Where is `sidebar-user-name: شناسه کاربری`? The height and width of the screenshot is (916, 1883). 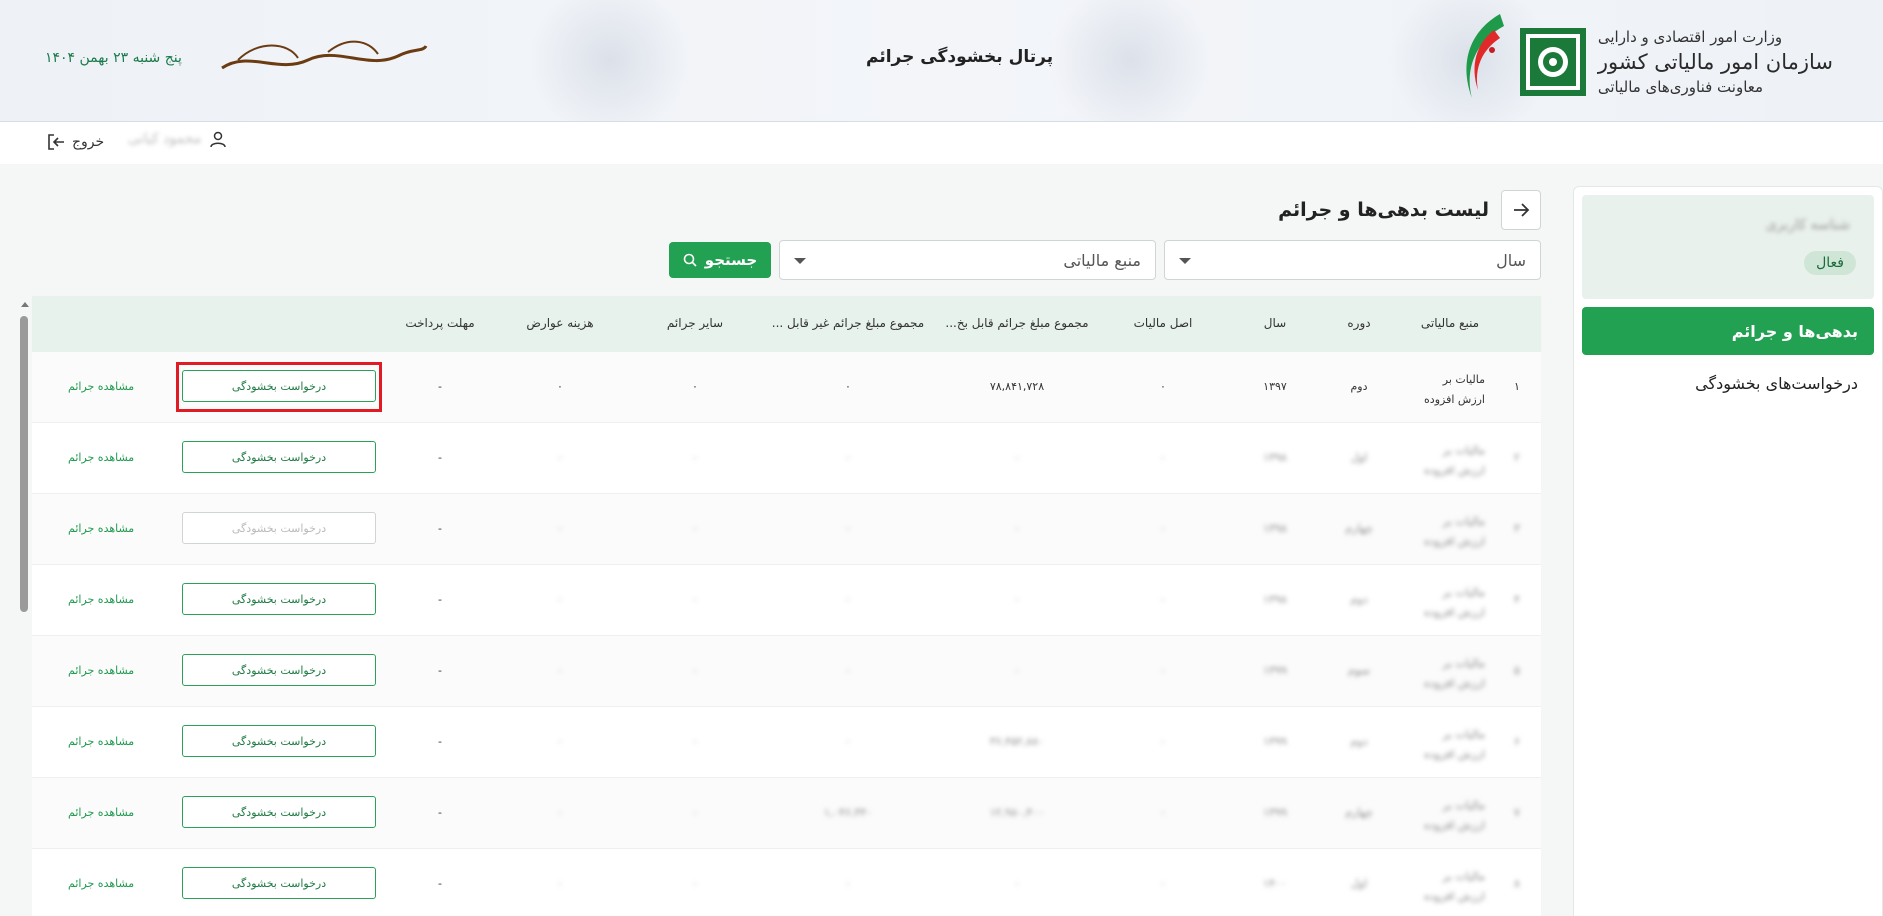
sidebar-user-name: شناسه کاربری is located at coordinates (1807, 225).